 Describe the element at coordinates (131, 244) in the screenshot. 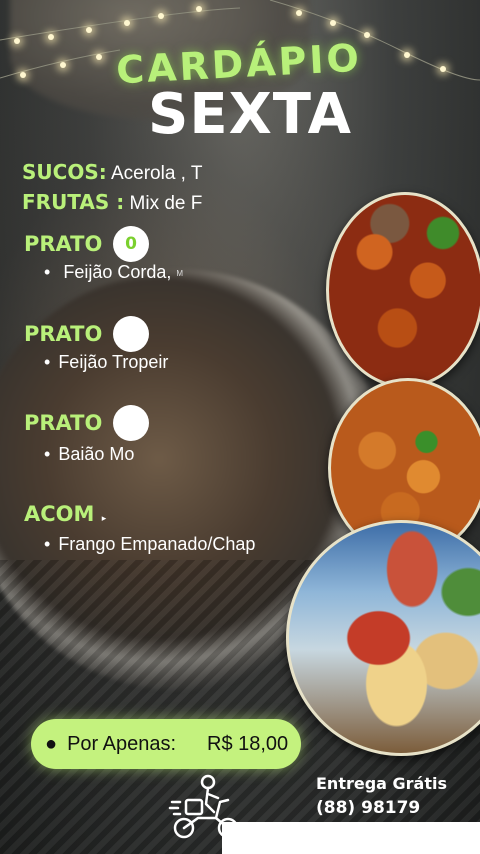

I see `dish-1-number-badge: 0` at that location.